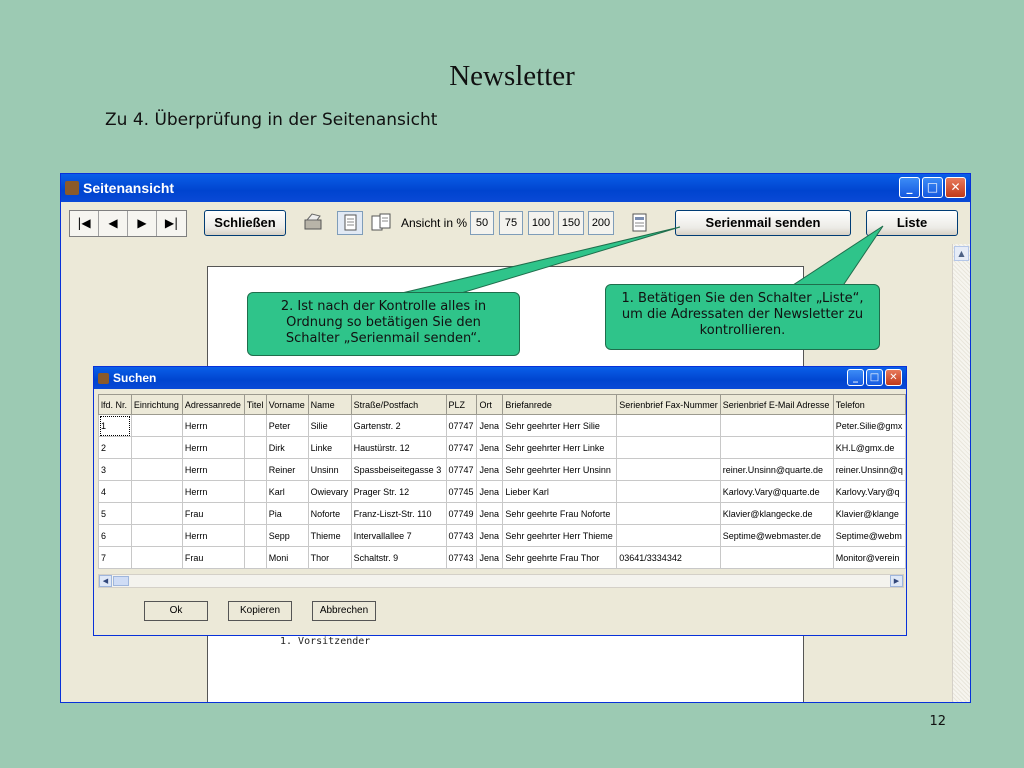  I want to click on table-cell: Sepp, so click(287, 535).